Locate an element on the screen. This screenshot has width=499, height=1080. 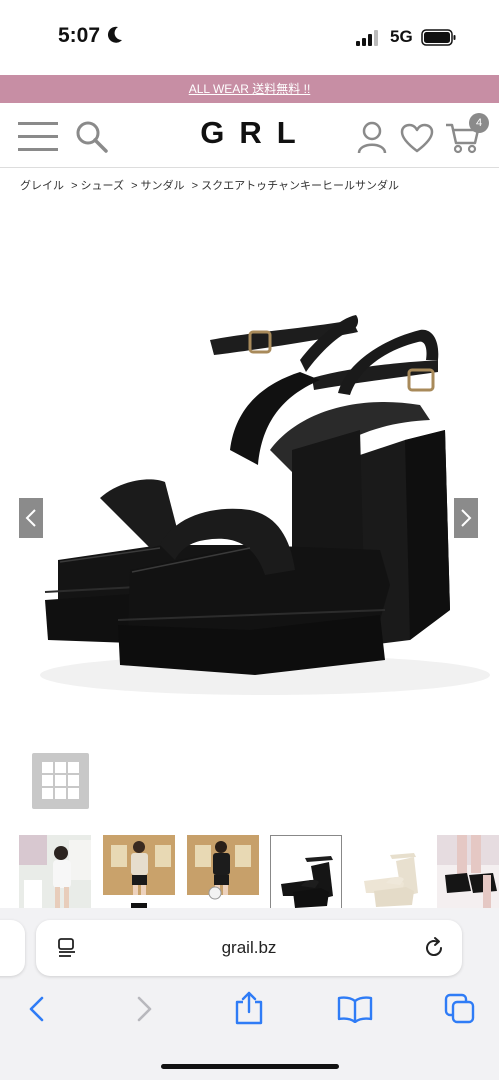
thumbnail-strip is located at coordinates (249, 874).